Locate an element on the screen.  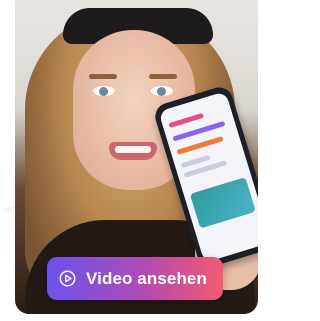
watch-video-label: Video ansehen is located at coordinates (146, 278).